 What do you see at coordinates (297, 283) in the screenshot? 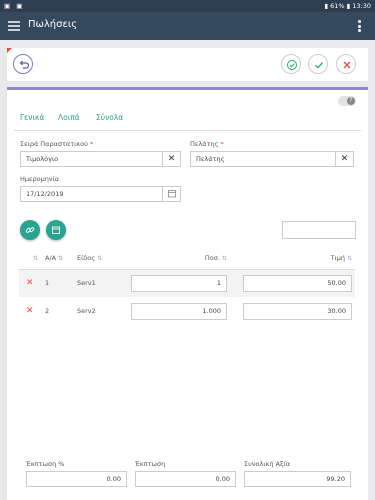
I see `price-input: 50.00` at bounding box center [297, 283].